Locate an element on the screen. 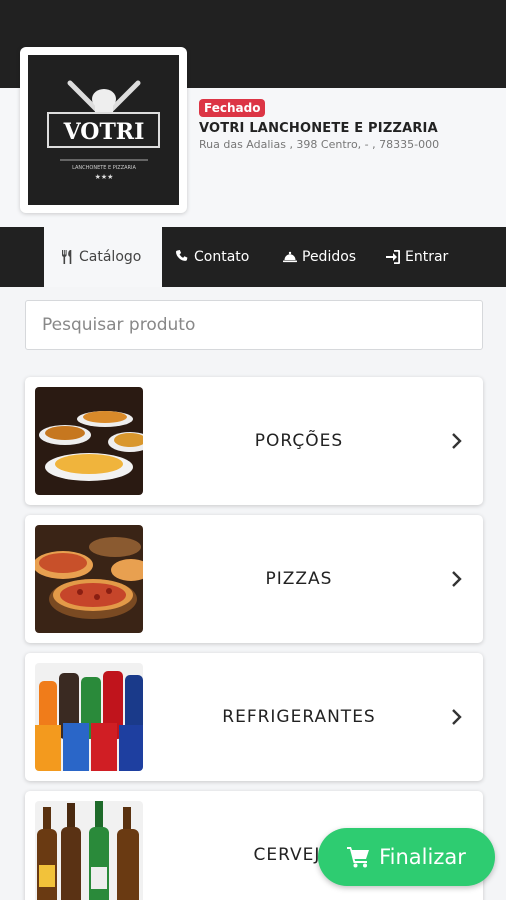 The image size is (506, 900). store-logo: VOTRI LANCHONETE E PIZZARIA ★★★ is located at coordinates (103, 130).